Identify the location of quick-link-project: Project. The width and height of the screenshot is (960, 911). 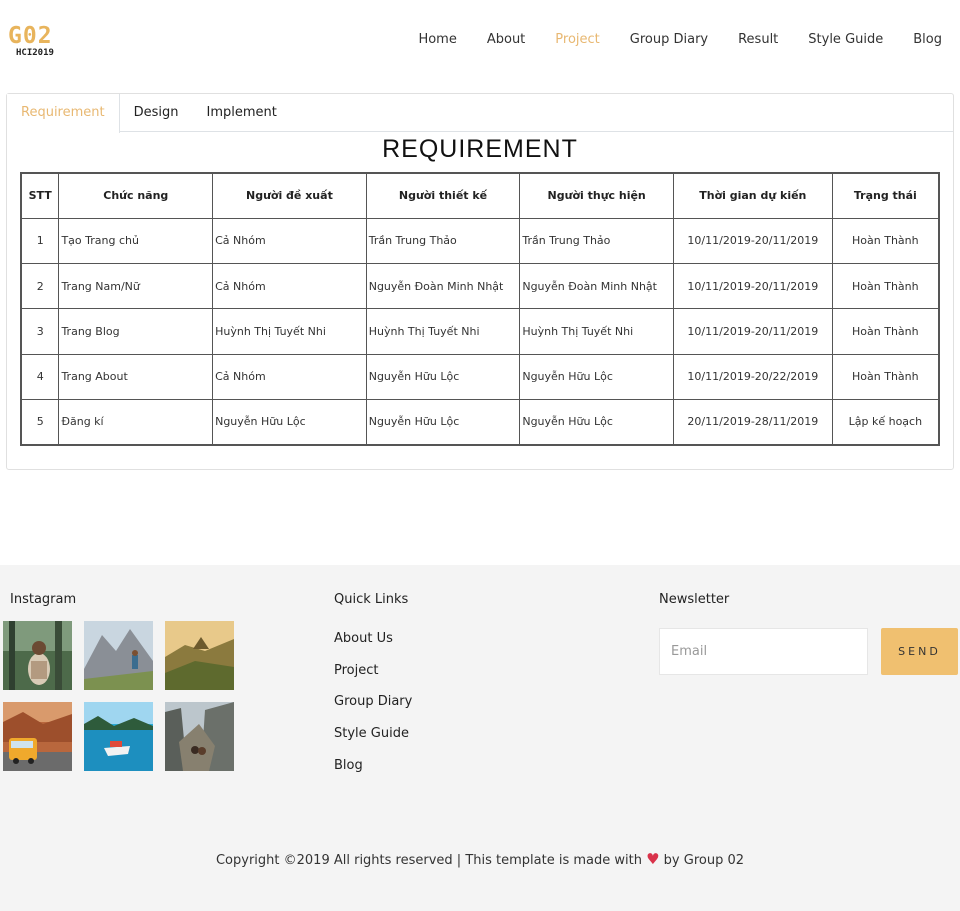
(373, 679).